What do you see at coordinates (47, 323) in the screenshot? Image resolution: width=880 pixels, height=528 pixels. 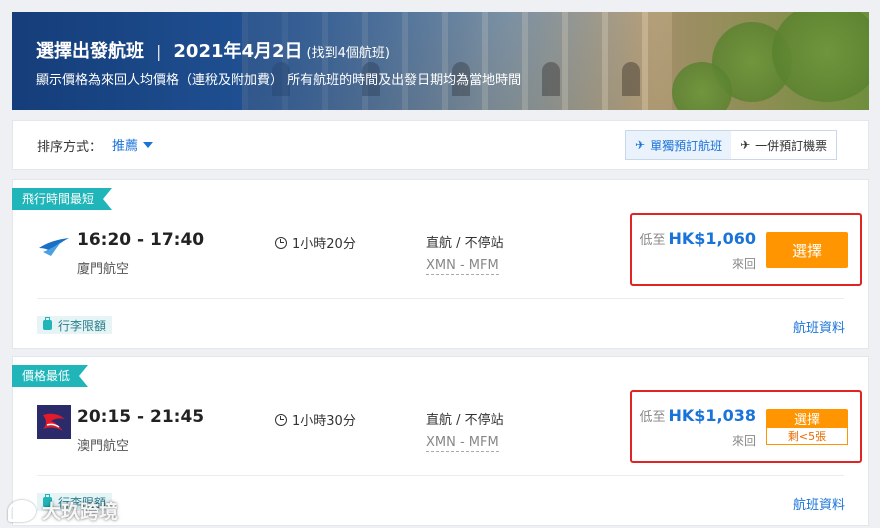 I see `luggage-icon` at bounding box center [47, 323].